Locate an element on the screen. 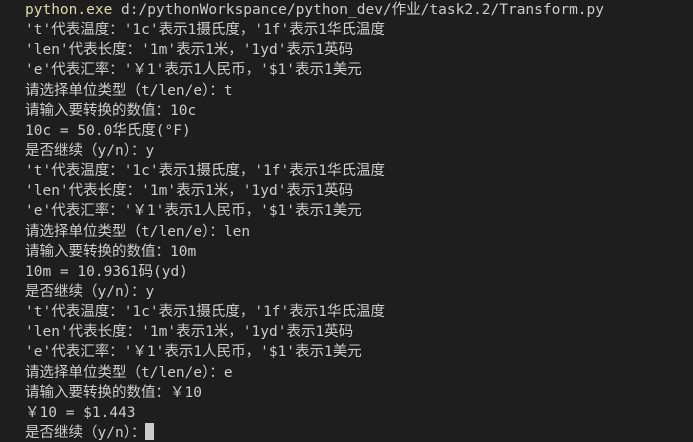 Image resolution: width=693 pixels, height=442 pixels. output-line: 请选择单位类型（t/len/e）：t is located at coordinates (129, 90).